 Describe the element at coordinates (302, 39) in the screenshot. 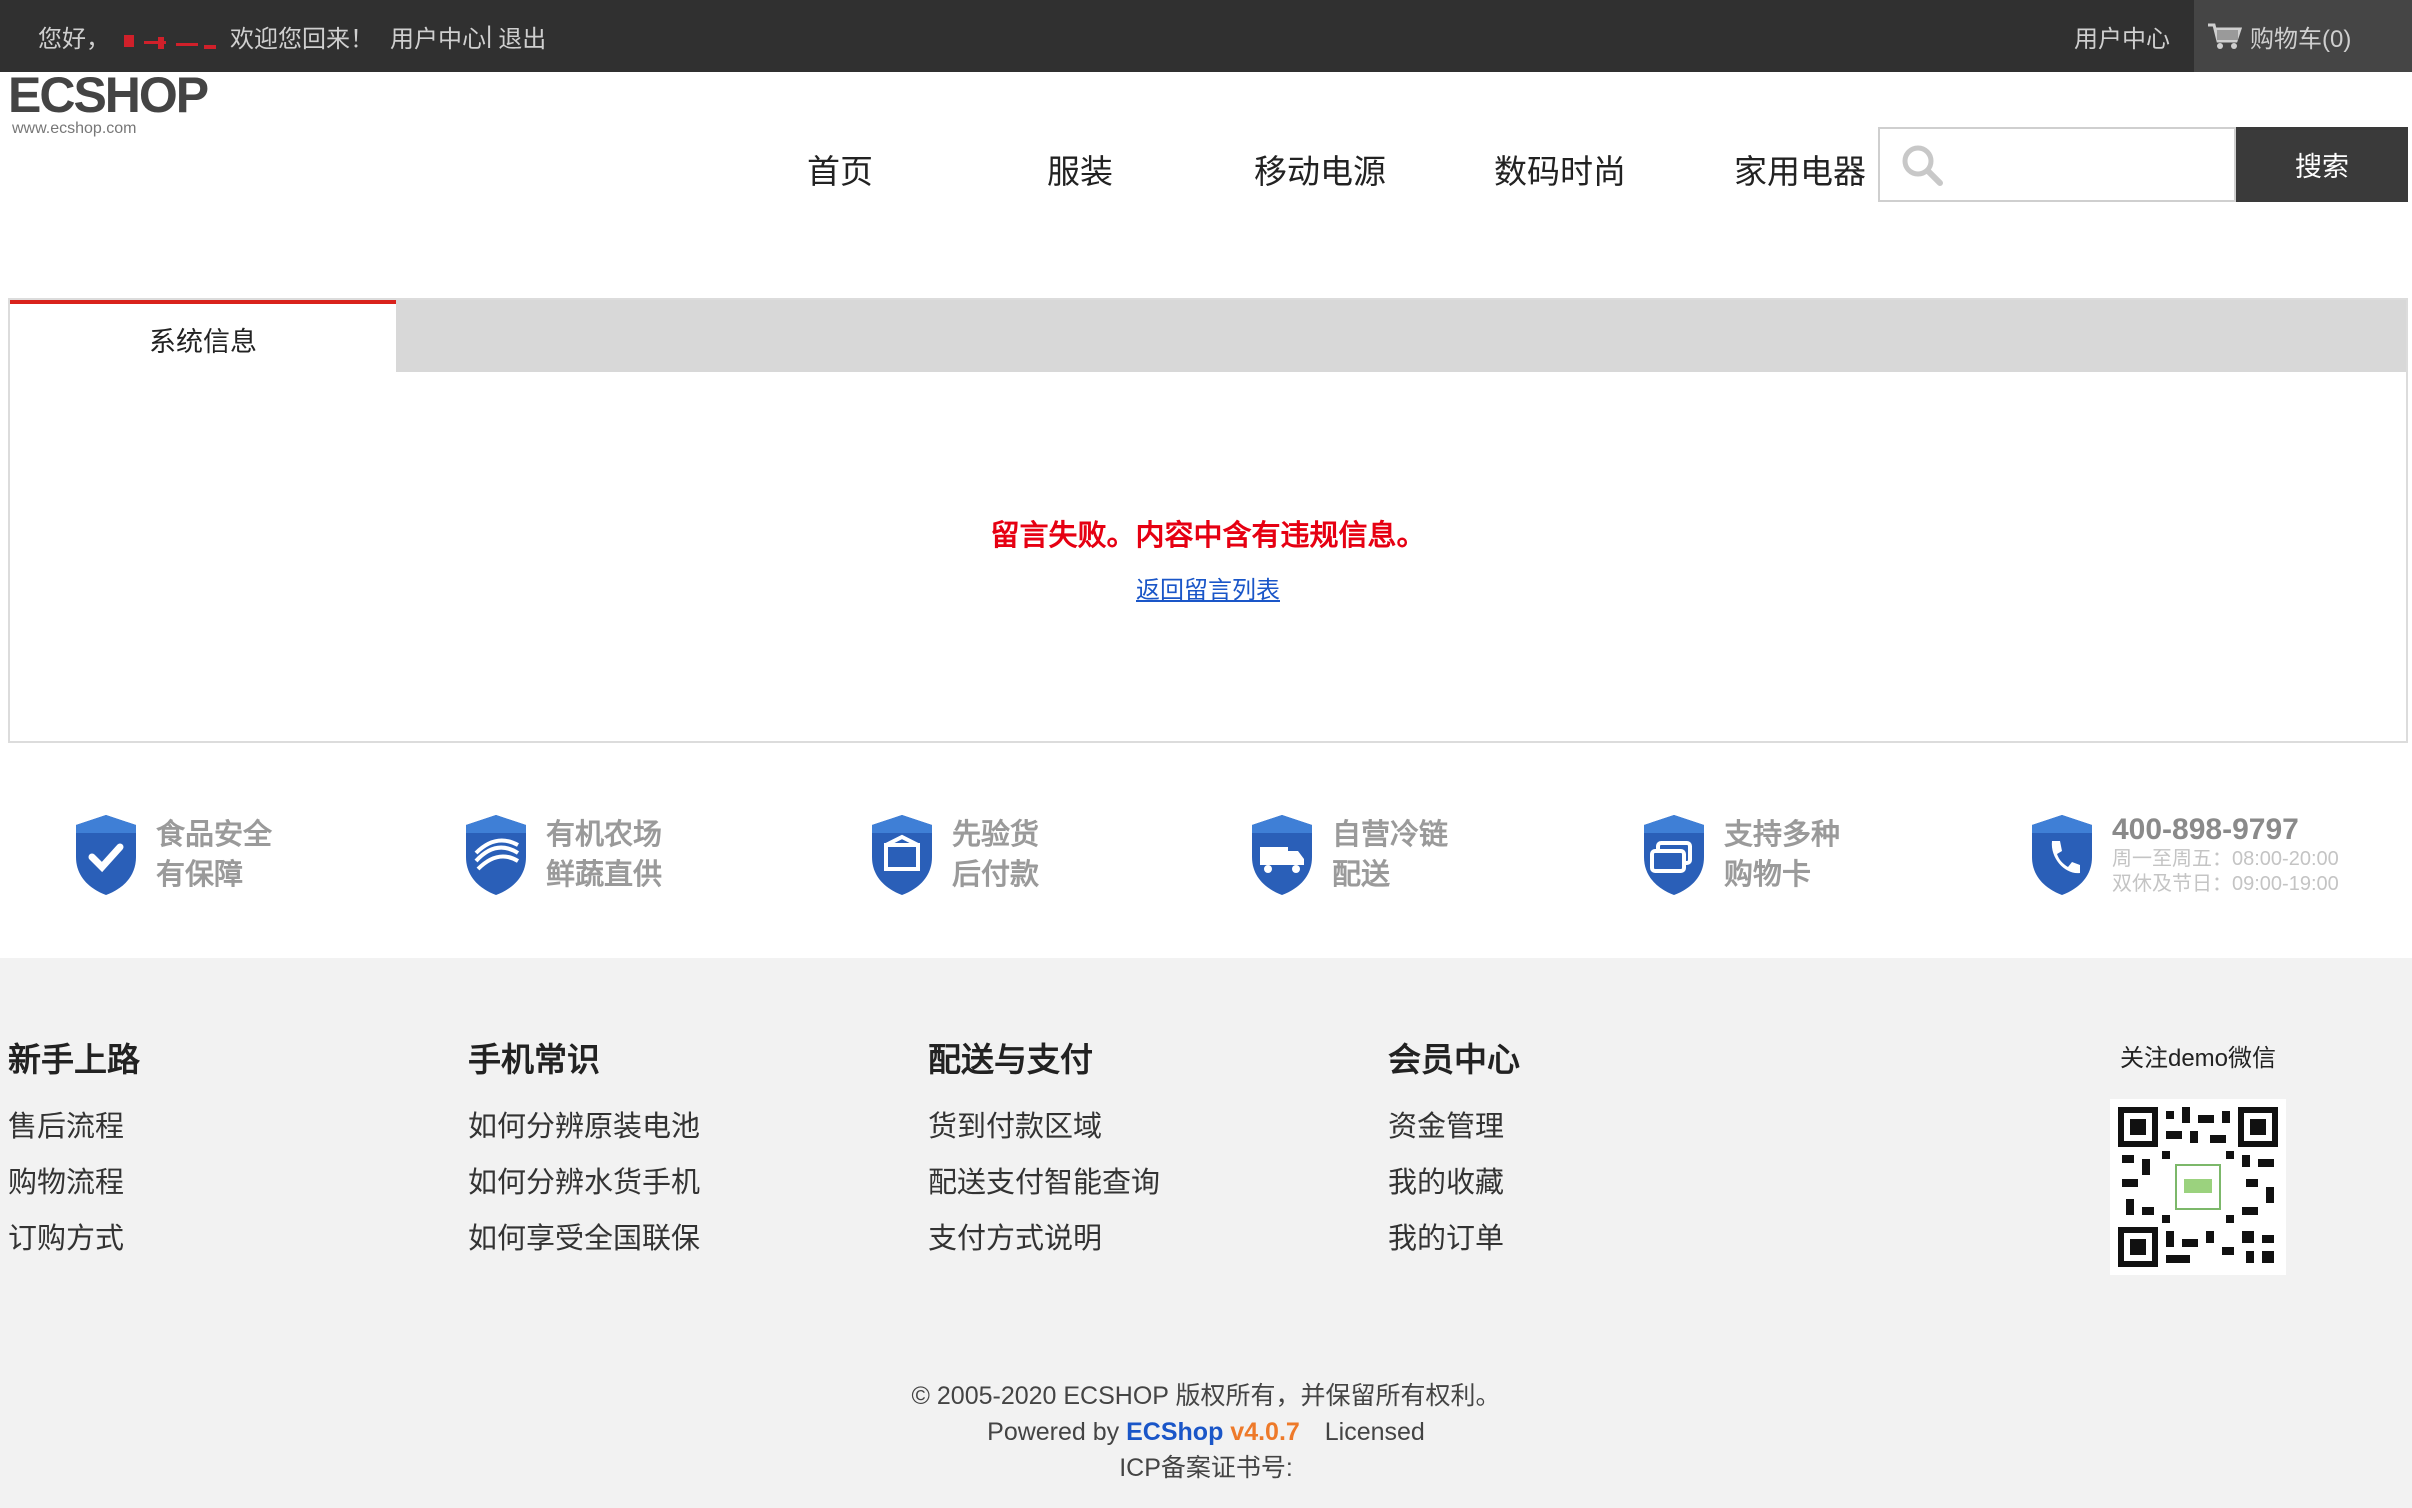

I see `welcome-text: 欢迎您回来！` at that location.